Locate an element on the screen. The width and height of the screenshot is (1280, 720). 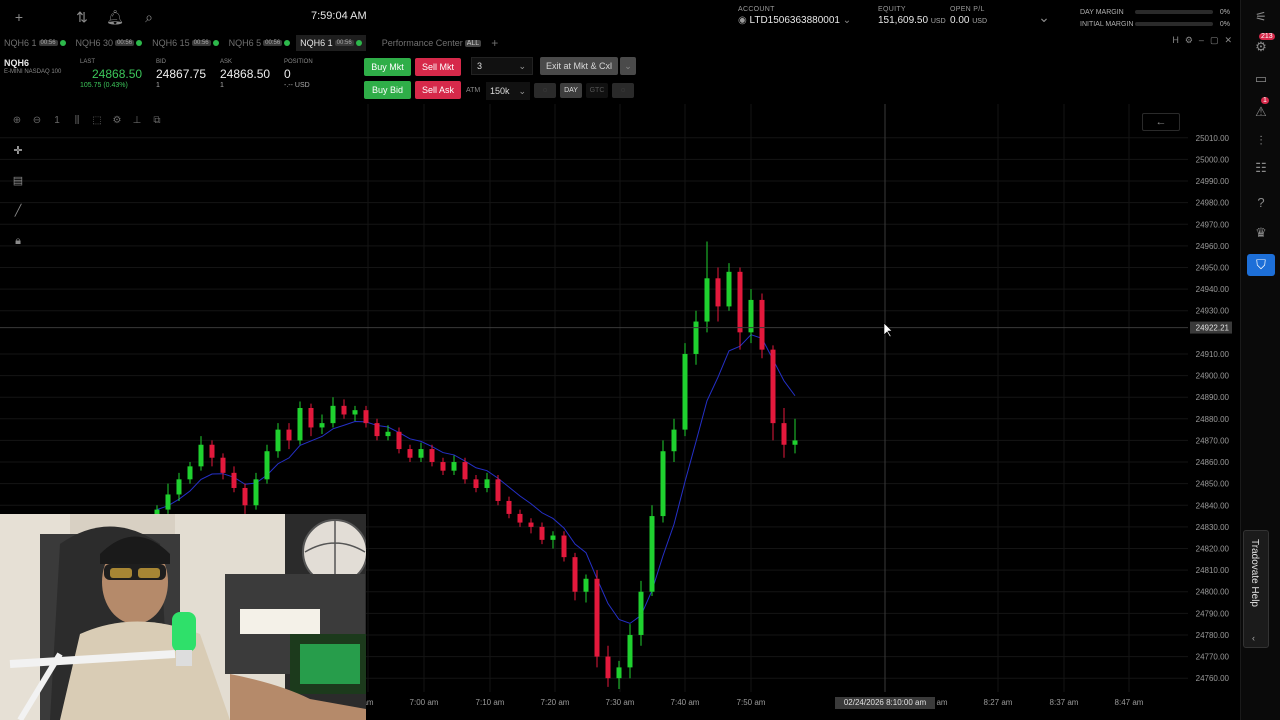
open-pl-value: 0.00 is located at coordinates (960, 20).